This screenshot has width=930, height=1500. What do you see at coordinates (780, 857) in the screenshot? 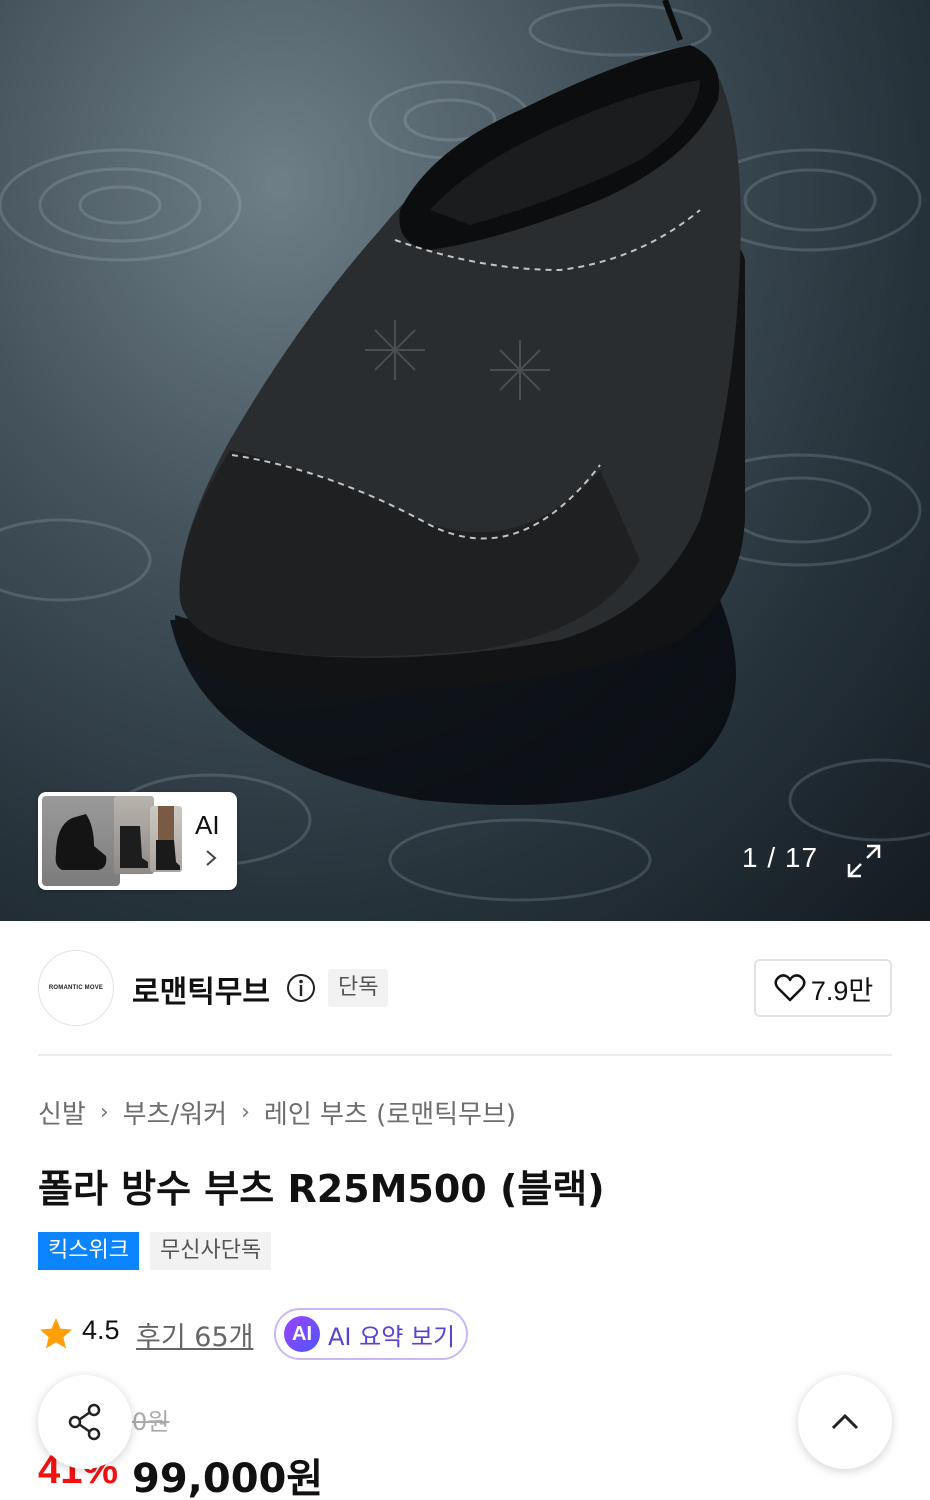
I see `image-counter: 1 / 17` at bounding box center [780, 857].